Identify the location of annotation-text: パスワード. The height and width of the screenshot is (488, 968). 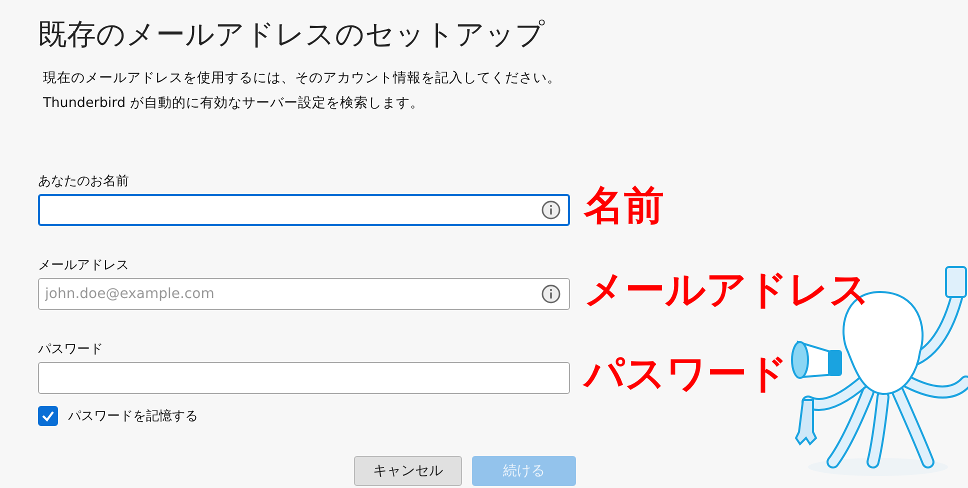
(686, 374).